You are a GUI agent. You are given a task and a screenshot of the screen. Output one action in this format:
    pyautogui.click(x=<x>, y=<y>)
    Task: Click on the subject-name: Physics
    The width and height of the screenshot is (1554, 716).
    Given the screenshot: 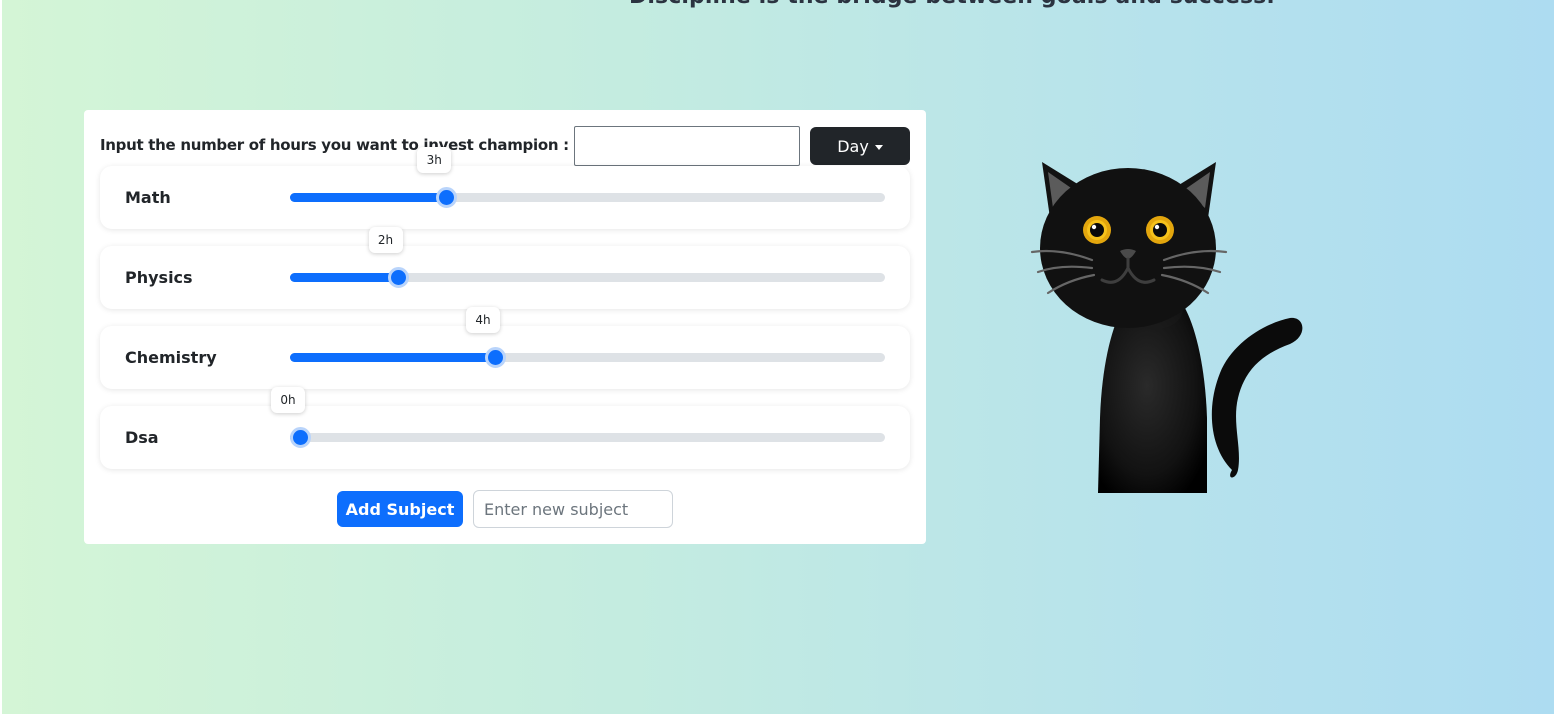 What is the action you would take?
    pyautogui.click(x=159, y=277)
    